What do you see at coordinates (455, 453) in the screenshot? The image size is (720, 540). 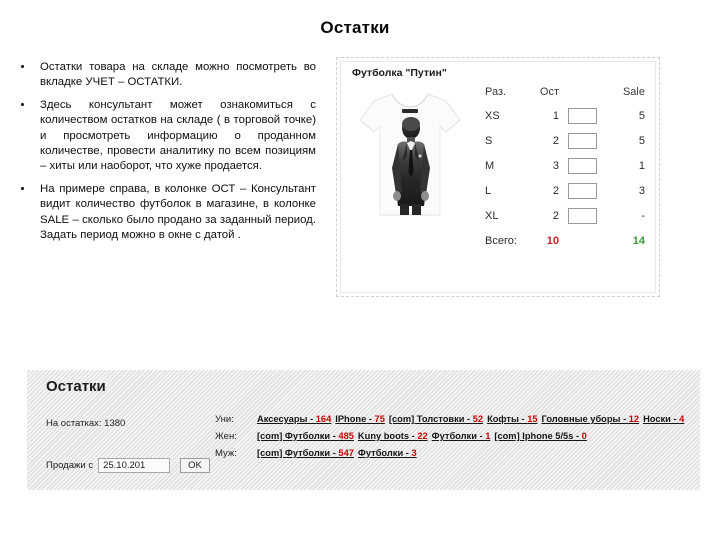 I see `category-row: Муж: [com] Футболки - 547 Футболки - 3` at bounding box center [455, 453].